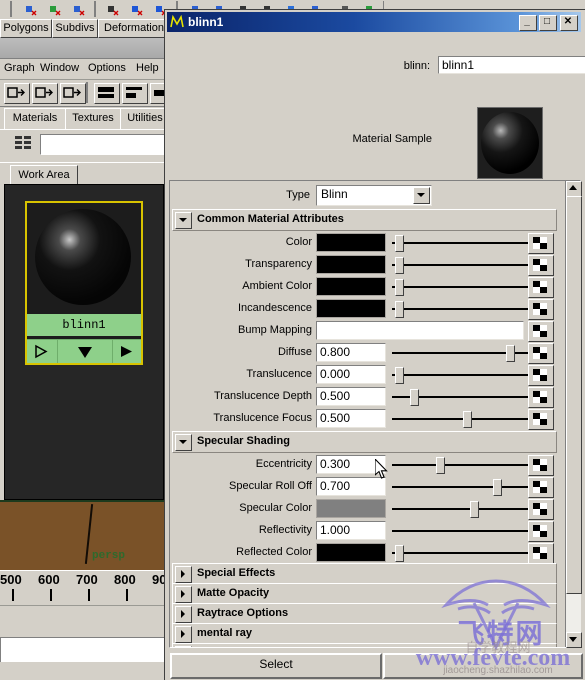 The image size is (585, 680). What do you see at coordinates (26, 28) in the screenshot?
I see `shelf-tab-polygons: Polygons` at bounding box center [26, 28].